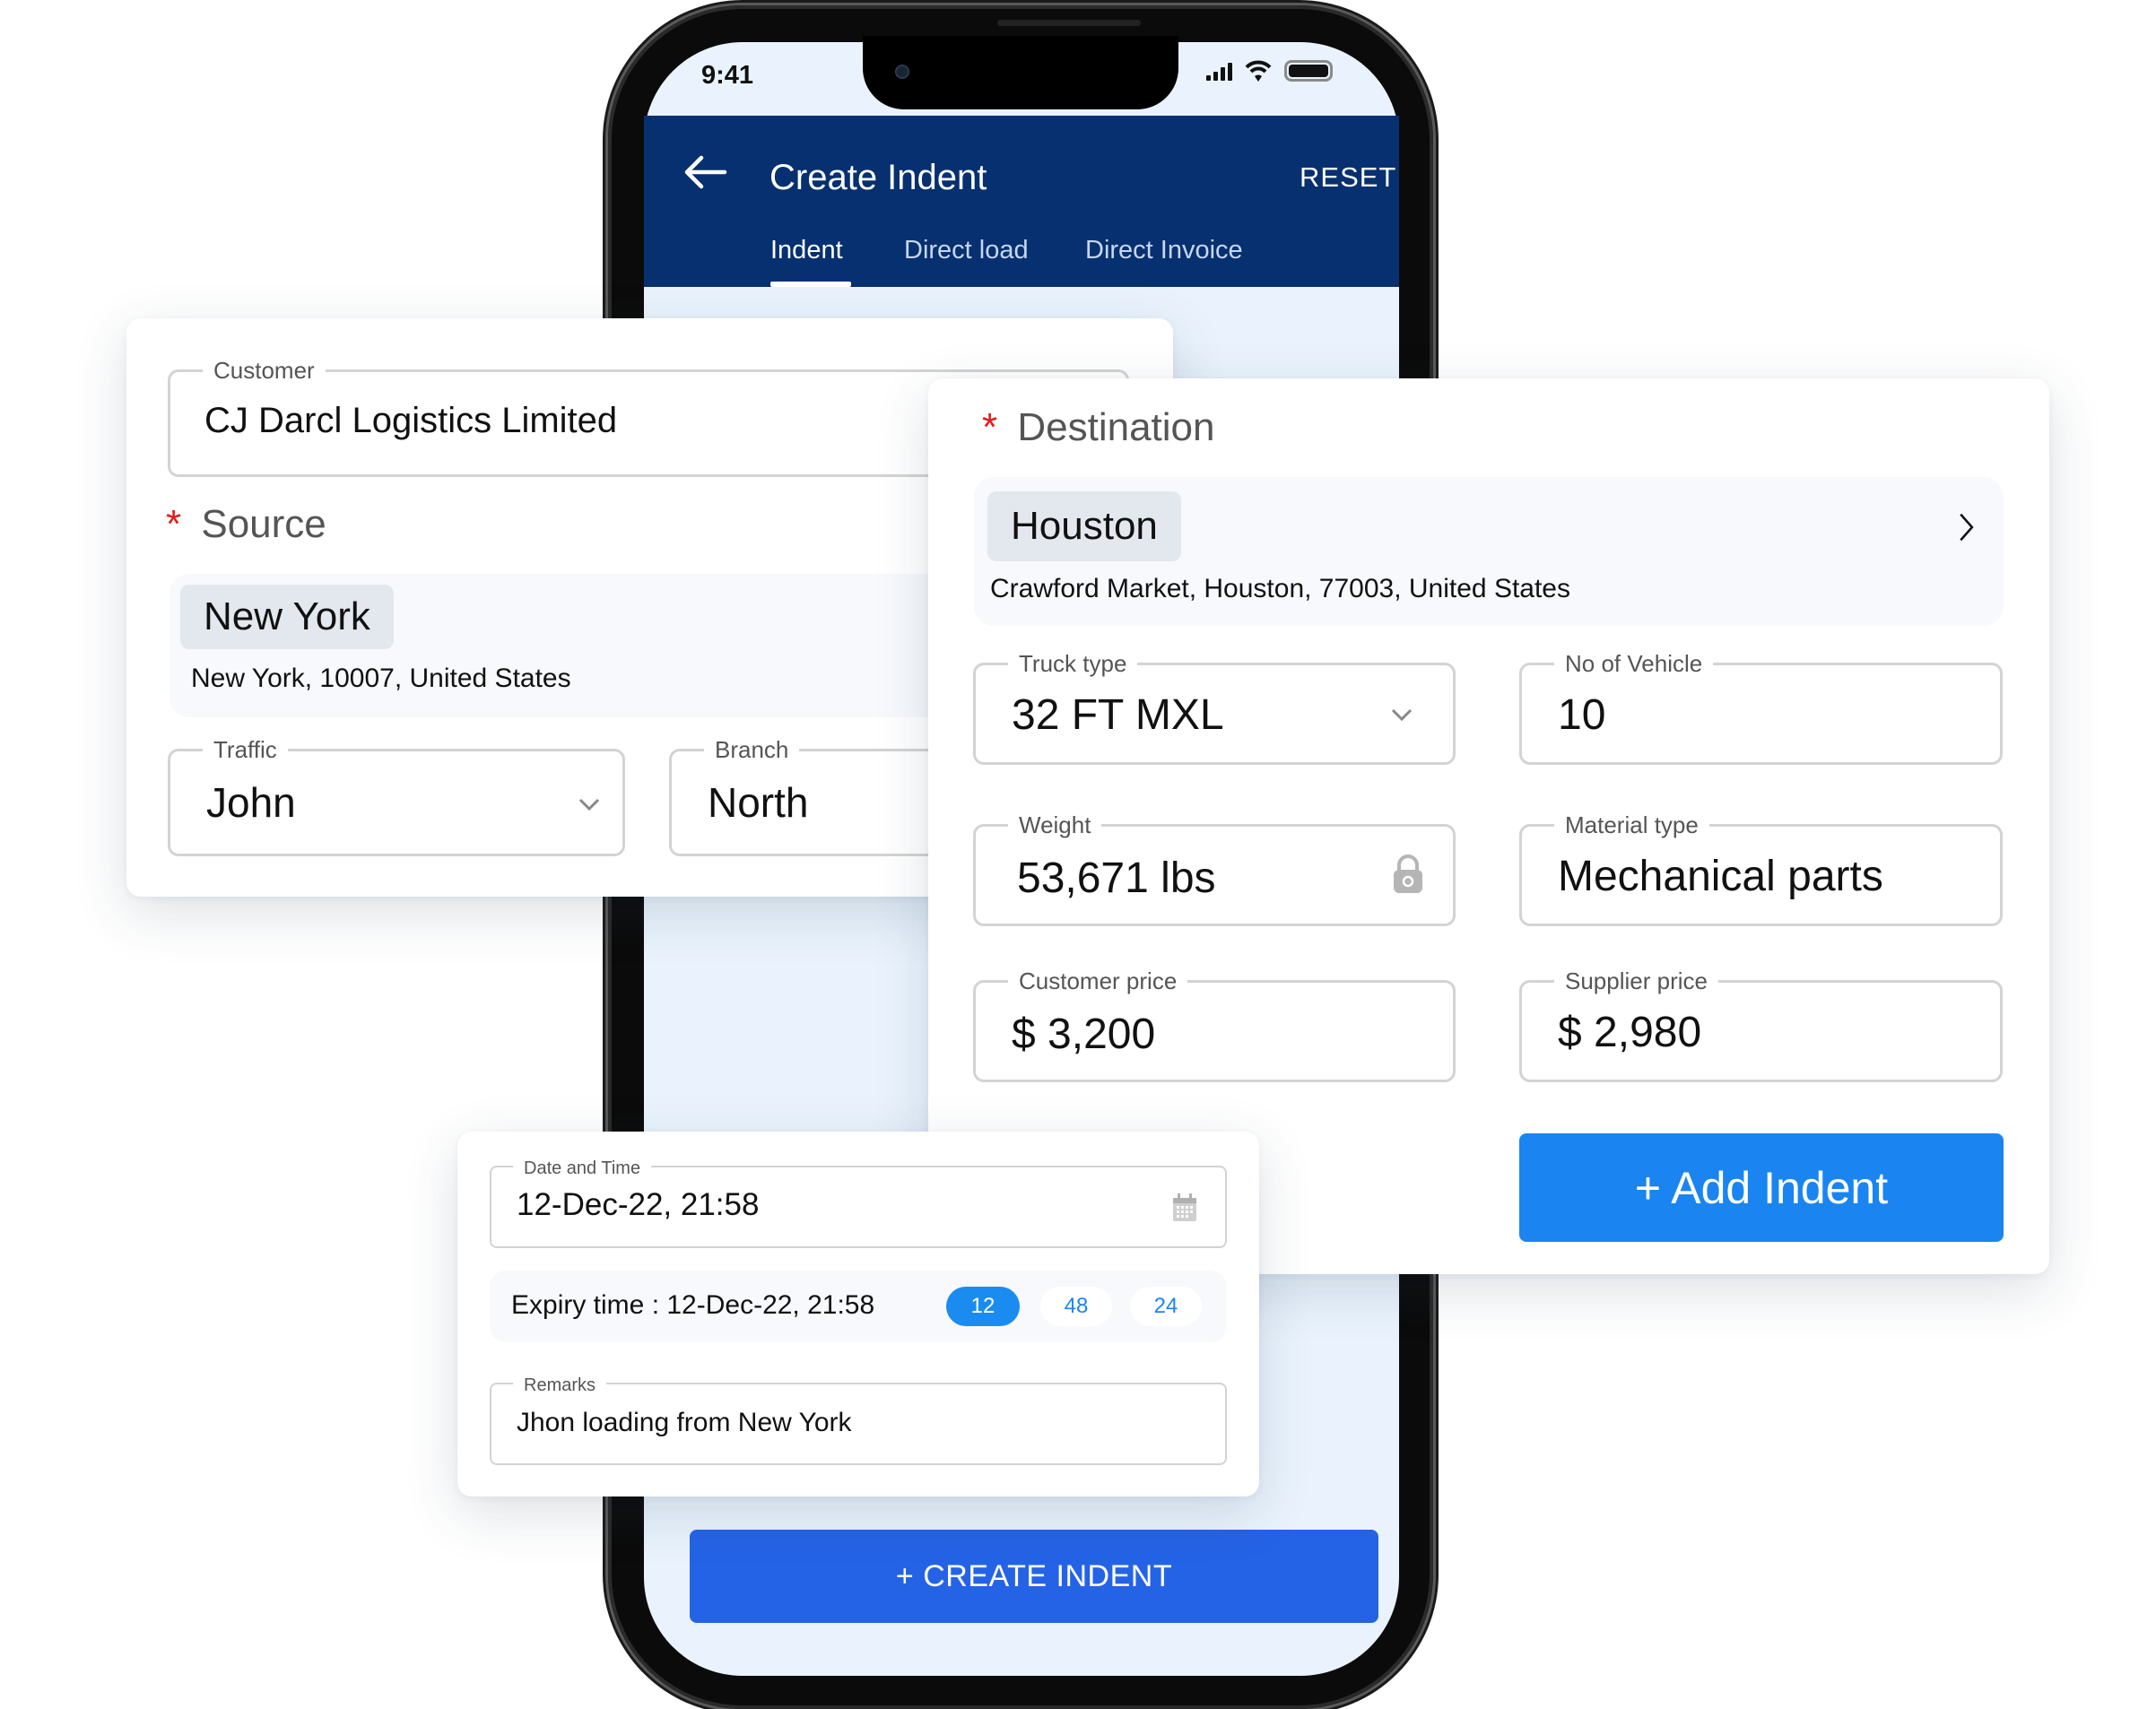 The width and height of the screenshot is (2156, 1709). I want to click on customer-price-label: Customer price, so click(1098, 980).